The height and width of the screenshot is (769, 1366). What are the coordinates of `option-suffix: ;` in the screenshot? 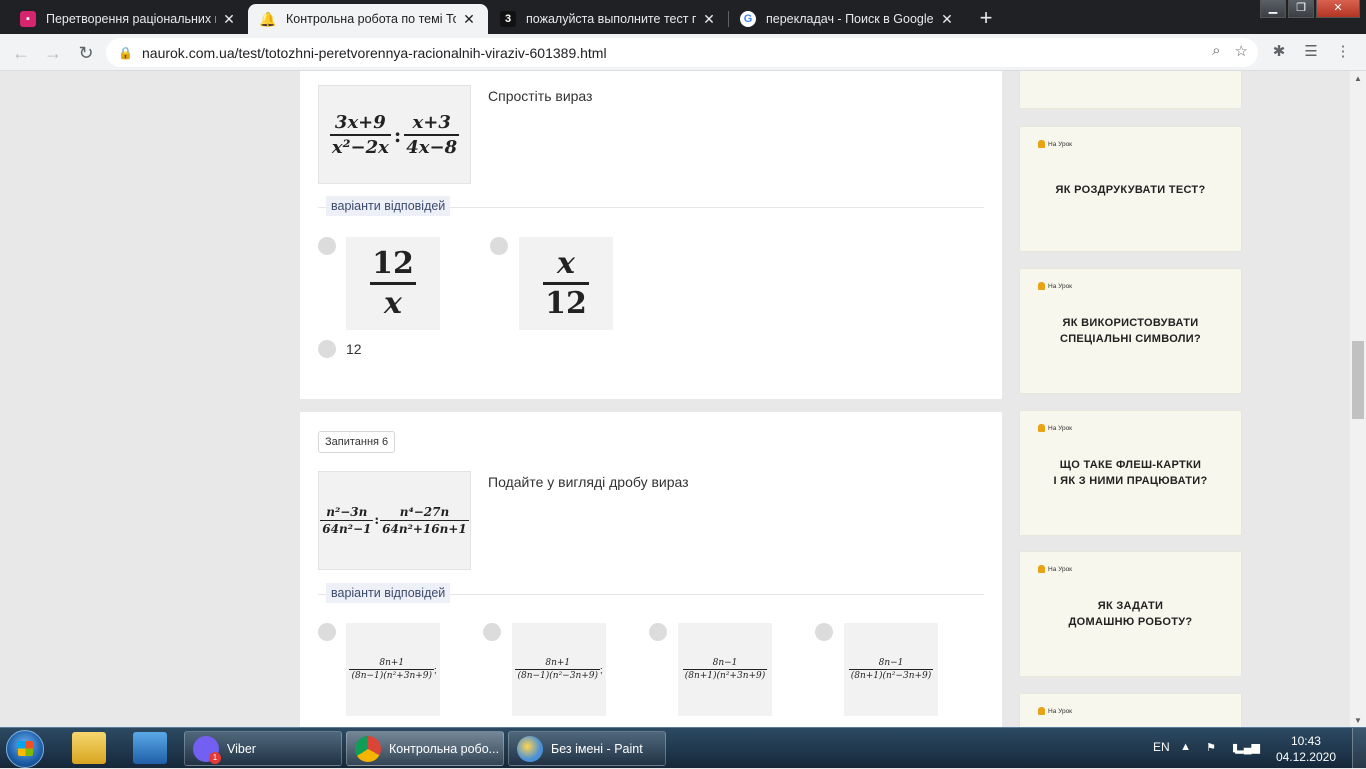 It's located at (601, 669).